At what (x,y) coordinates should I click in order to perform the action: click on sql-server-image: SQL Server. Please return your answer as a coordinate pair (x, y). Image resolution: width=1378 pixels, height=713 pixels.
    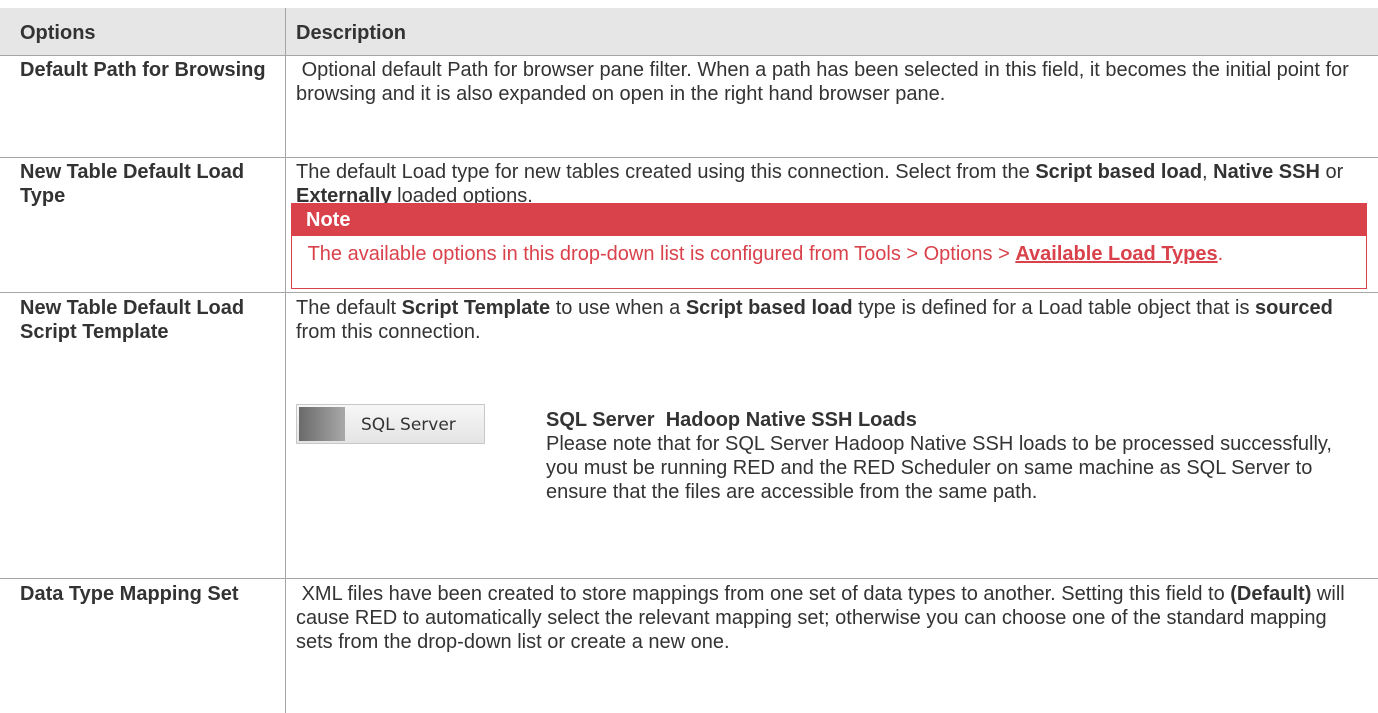
    Looking at the image, I should click on (390, 424).